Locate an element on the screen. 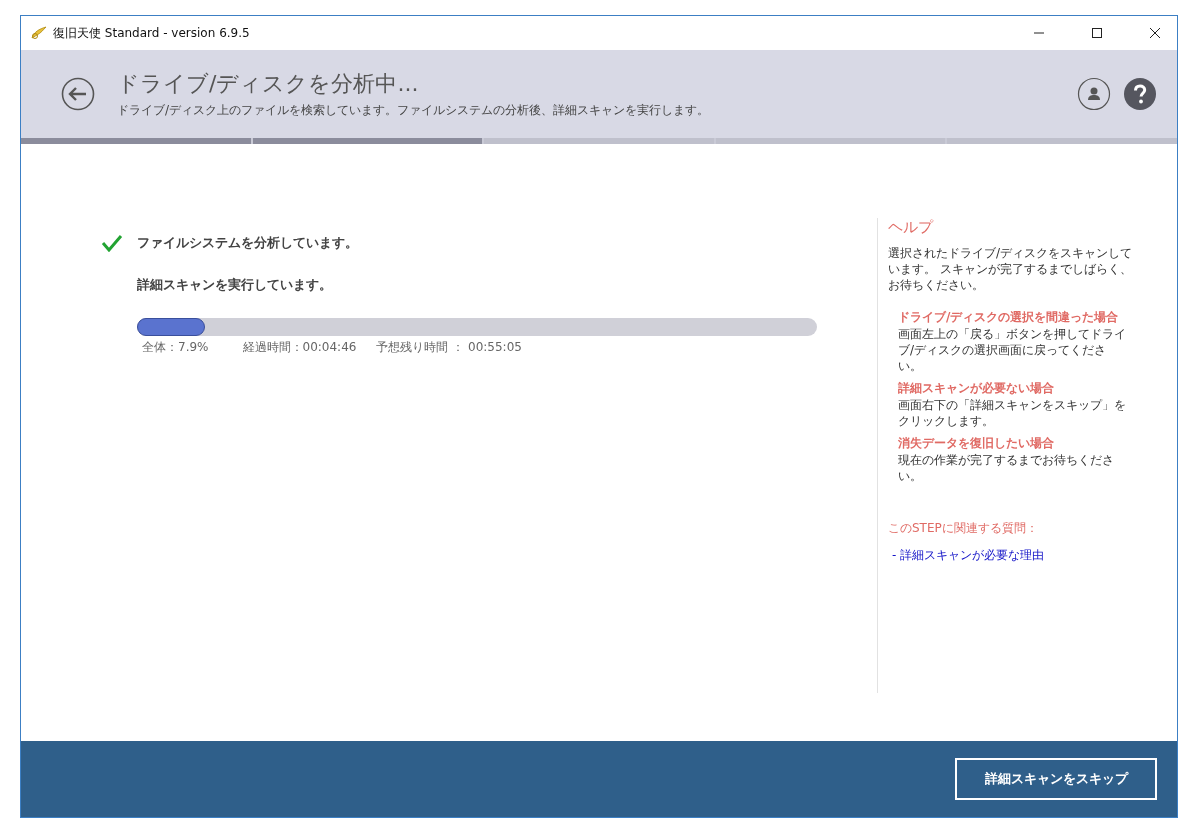 This screenshot has height=839, width=1198. page-subtitle: ドライブ/ディスク上のファイルを検索しています。ファイルシステムの分析後、詳細スキャンを実行します。 is located at coordinates (413, 110).